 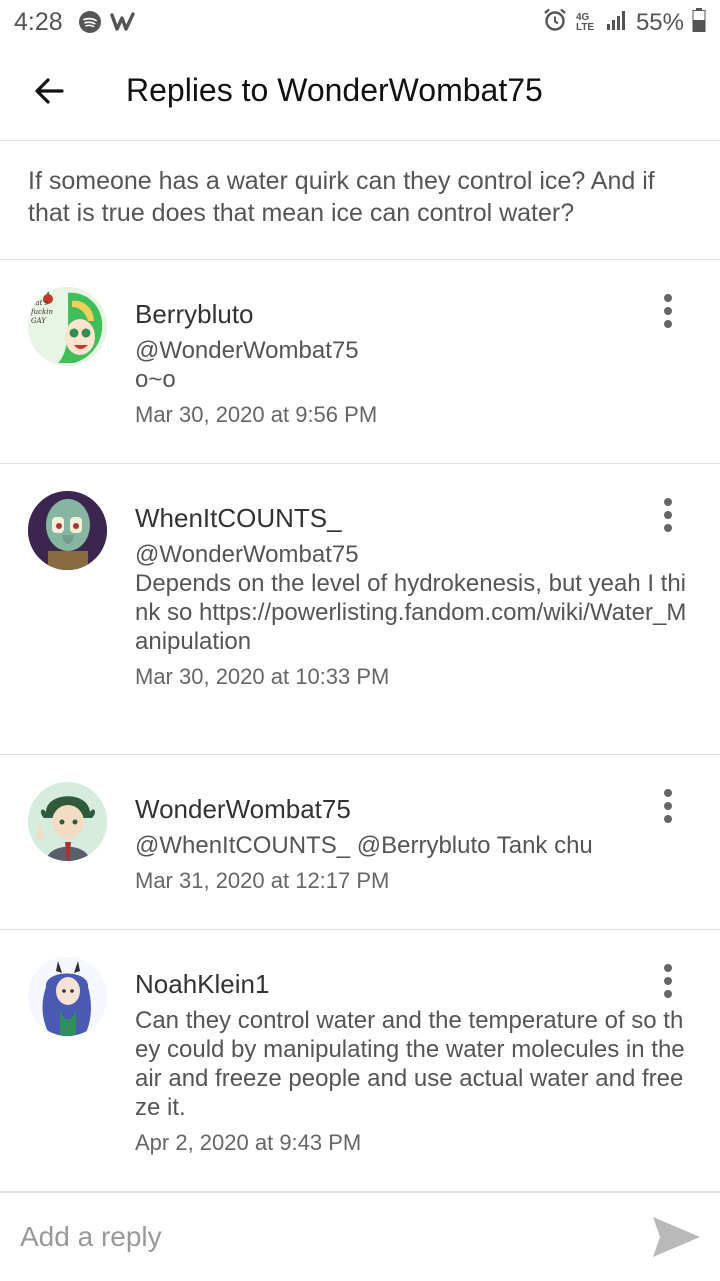 I want to click on reply-username: Berrybluto, so click(x=412, y=314).